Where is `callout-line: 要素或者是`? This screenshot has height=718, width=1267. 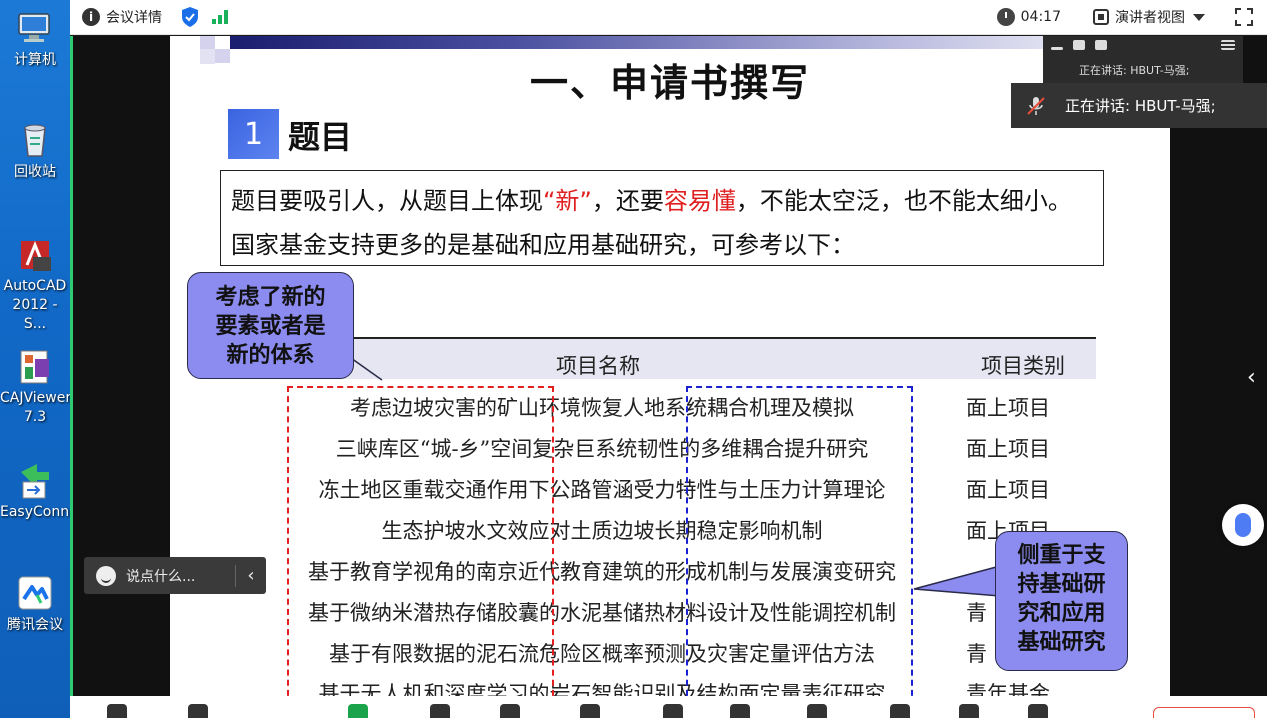 callout-line: 要素或者是 is located at coordinates (270, 326).